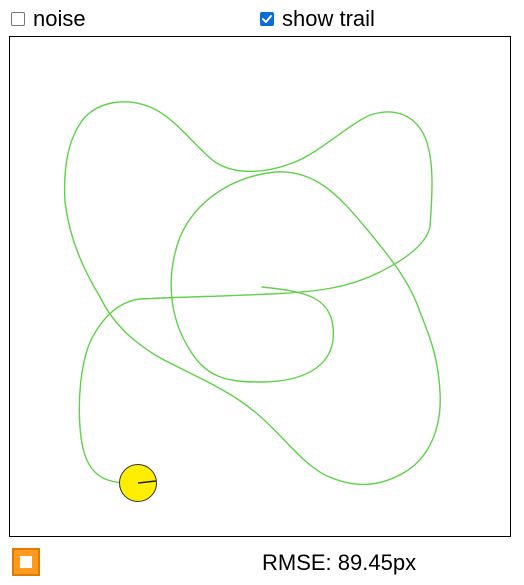 The image size is (524, 585). What do you see at coordinates (18, 19) in the screenshot?
I see `noise-checkbox` at bounding box center [18, 19].